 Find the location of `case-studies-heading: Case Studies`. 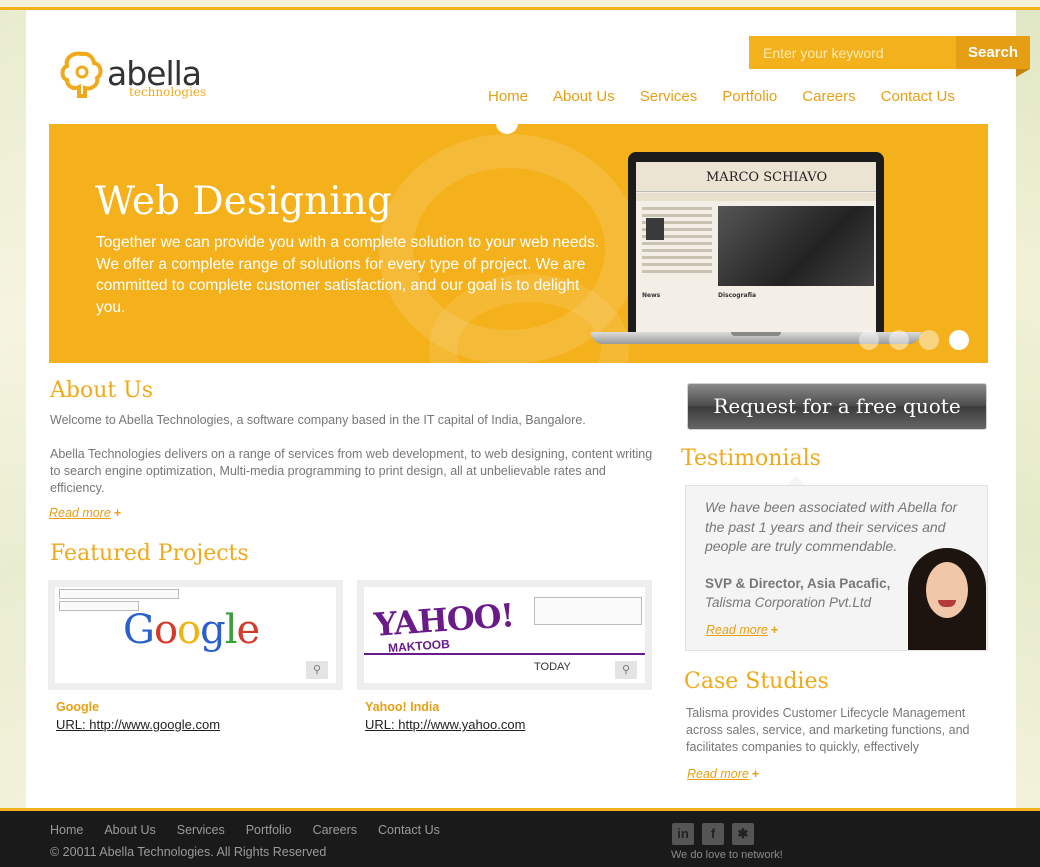

case-studies-heading: Case Studies is located at coordinates (756, 681).